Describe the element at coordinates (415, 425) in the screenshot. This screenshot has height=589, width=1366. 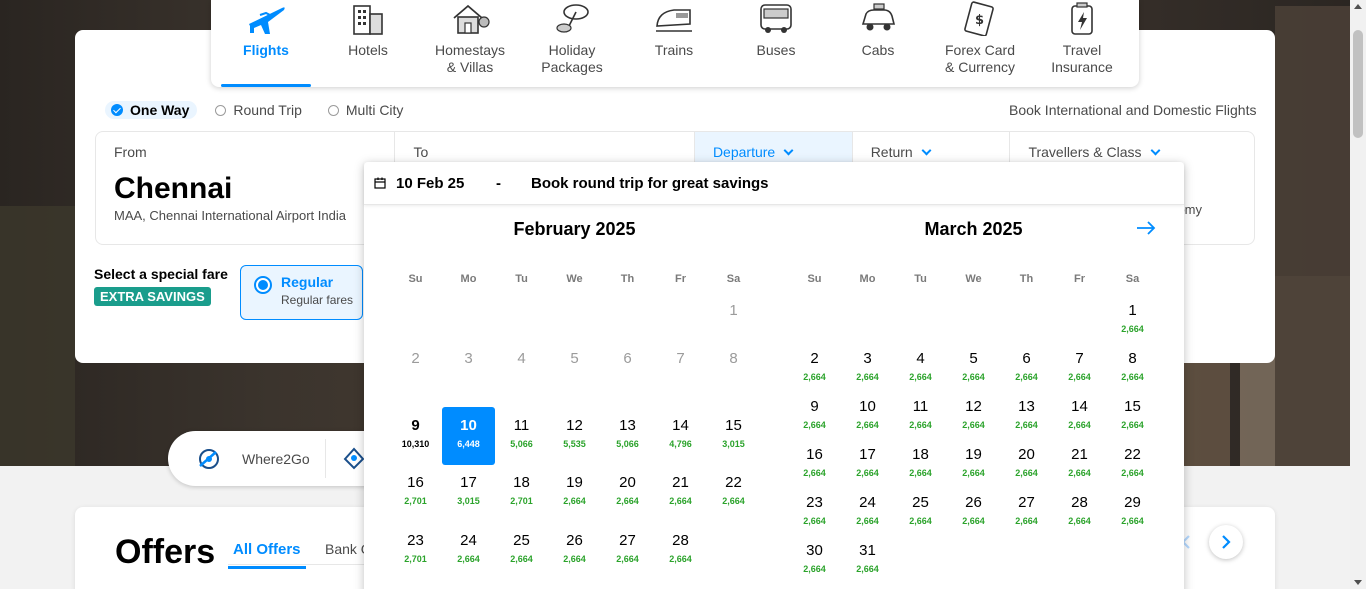
I see `day-number: 9` at that location.